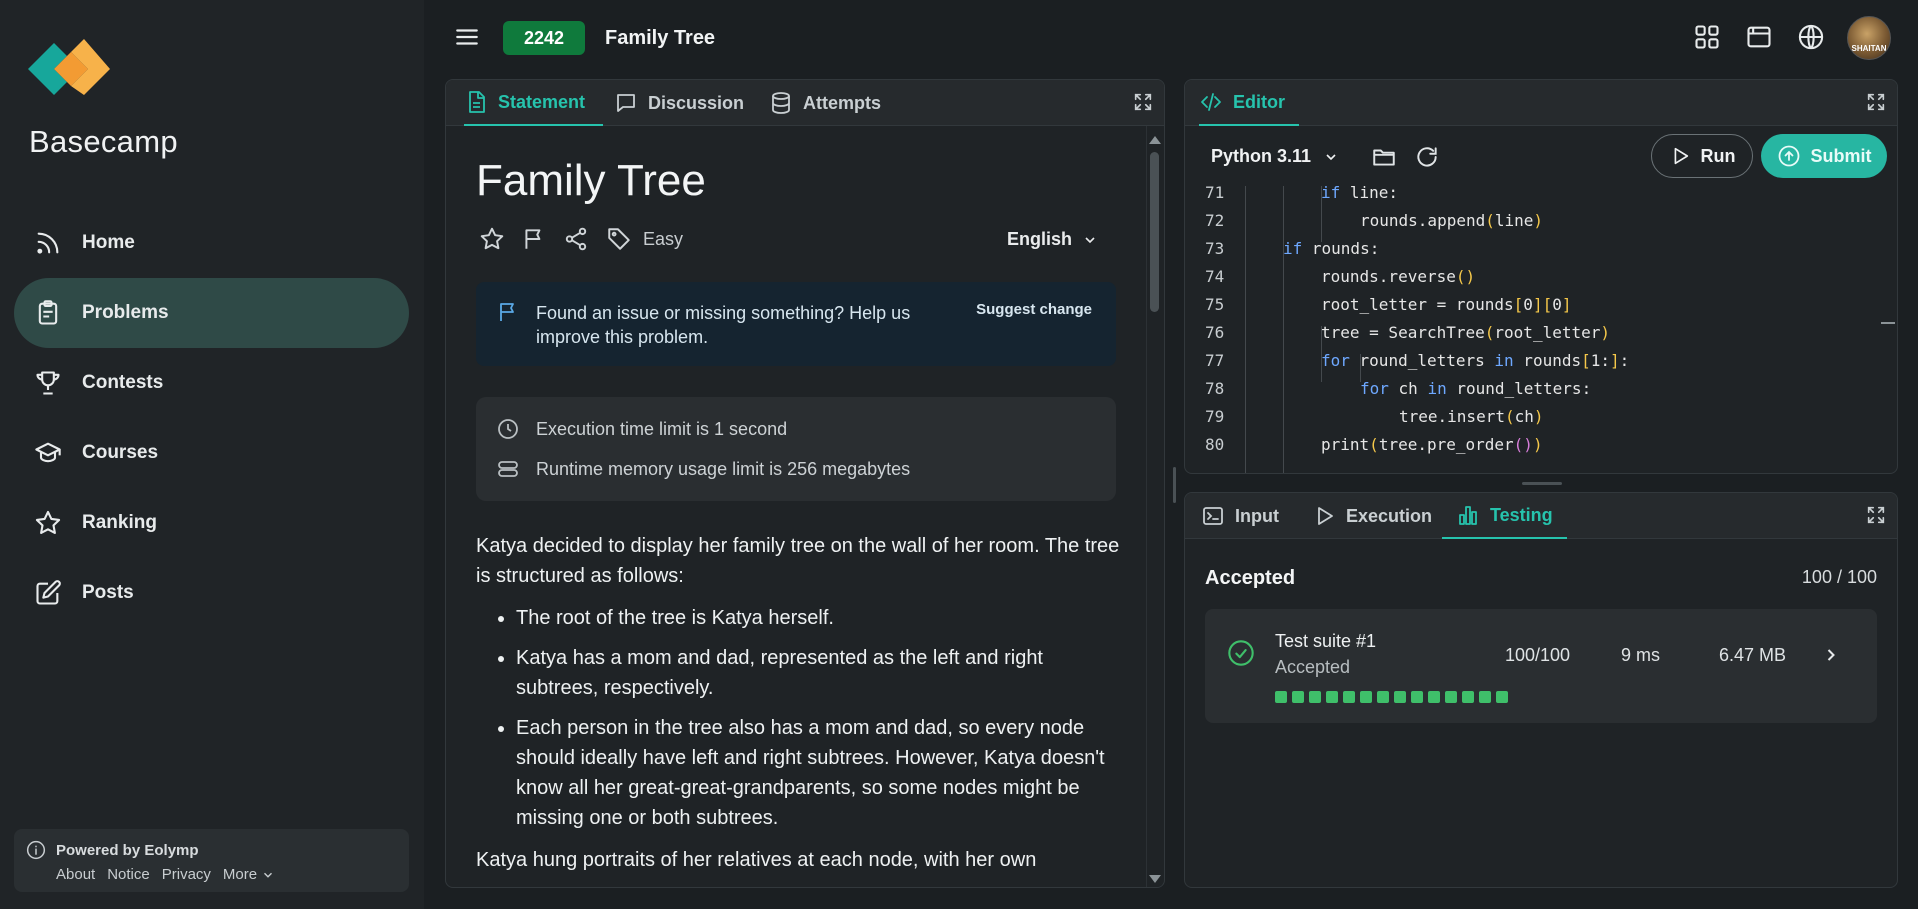 The height and width of the screenshot is (909, 1918). I want to click on tab-label: Testing, so click(1521, 514).